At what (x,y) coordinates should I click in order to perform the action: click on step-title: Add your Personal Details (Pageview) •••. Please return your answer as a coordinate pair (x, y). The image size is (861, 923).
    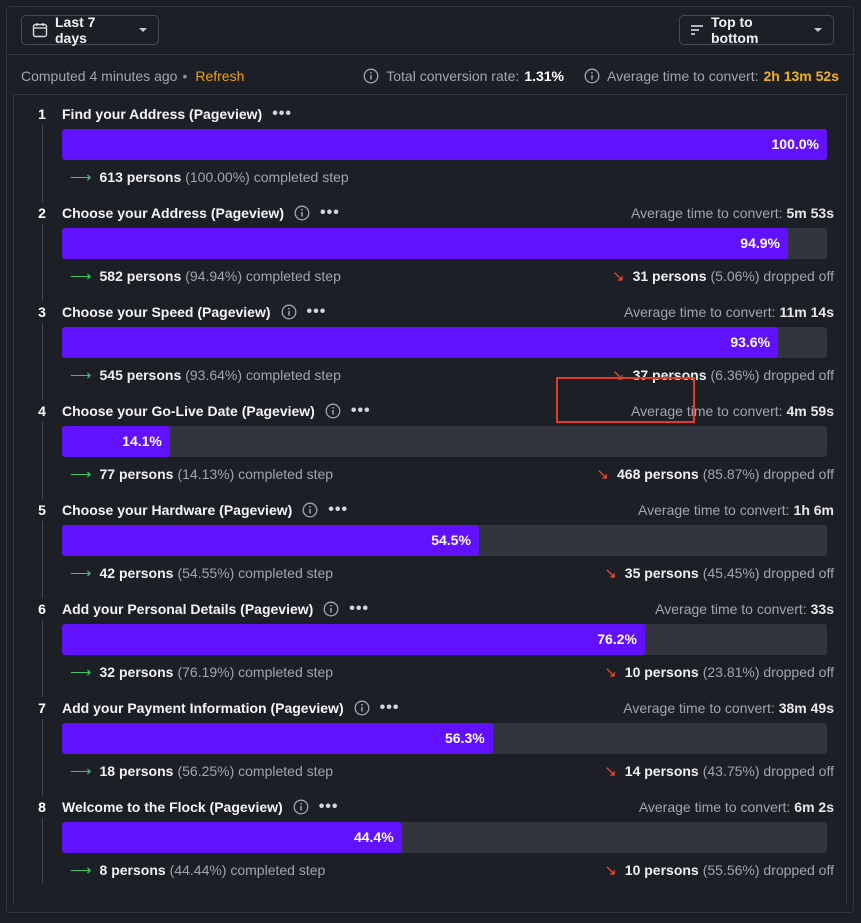
    Looking at the image, I should click on (215, 609).